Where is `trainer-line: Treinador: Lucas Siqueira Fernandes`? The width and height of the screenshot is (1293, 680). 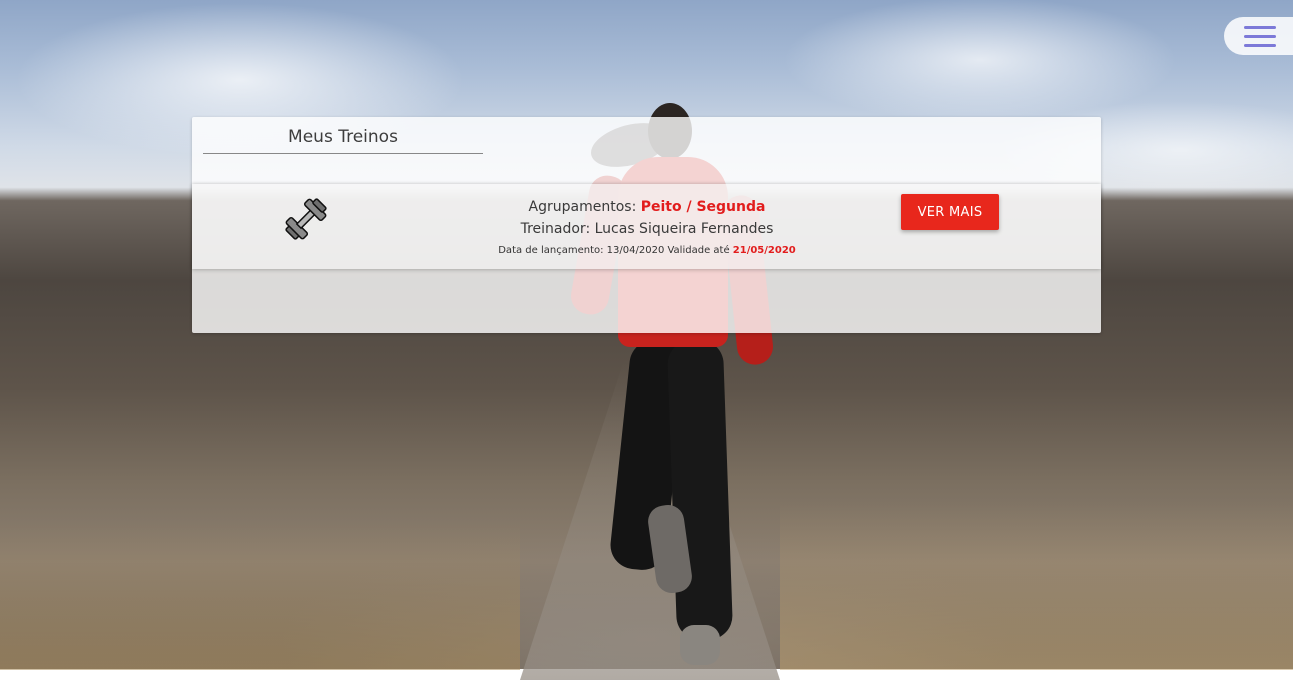 trainer-line: Treinador: Lucas Siqueira Fernandes is located at coordinates (647, 229).